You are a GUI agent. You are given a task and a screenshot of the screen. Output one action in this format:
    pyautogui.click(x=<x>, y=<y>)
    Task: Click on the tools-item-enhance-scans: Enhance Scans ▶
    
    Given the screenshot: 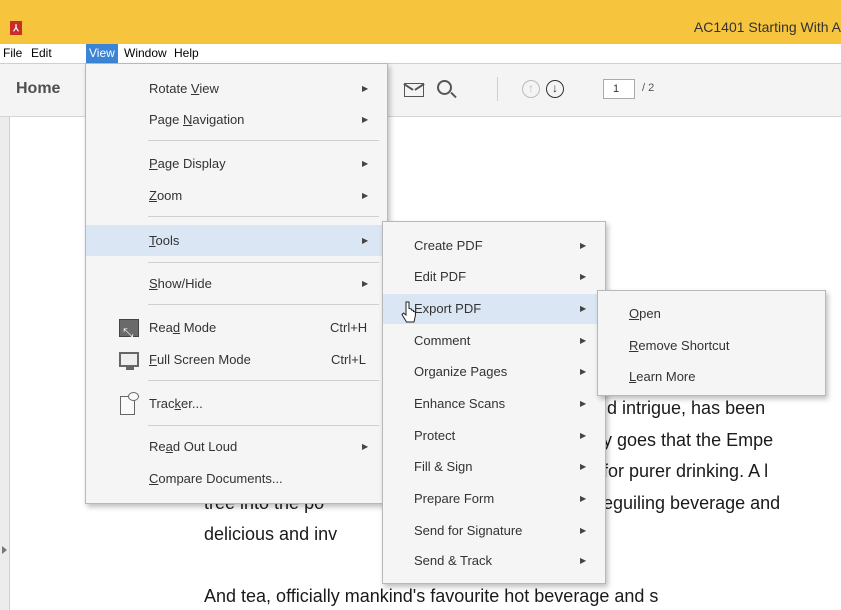 What is the action you would take?
    pyautogui.click(x=494, y=404)
    